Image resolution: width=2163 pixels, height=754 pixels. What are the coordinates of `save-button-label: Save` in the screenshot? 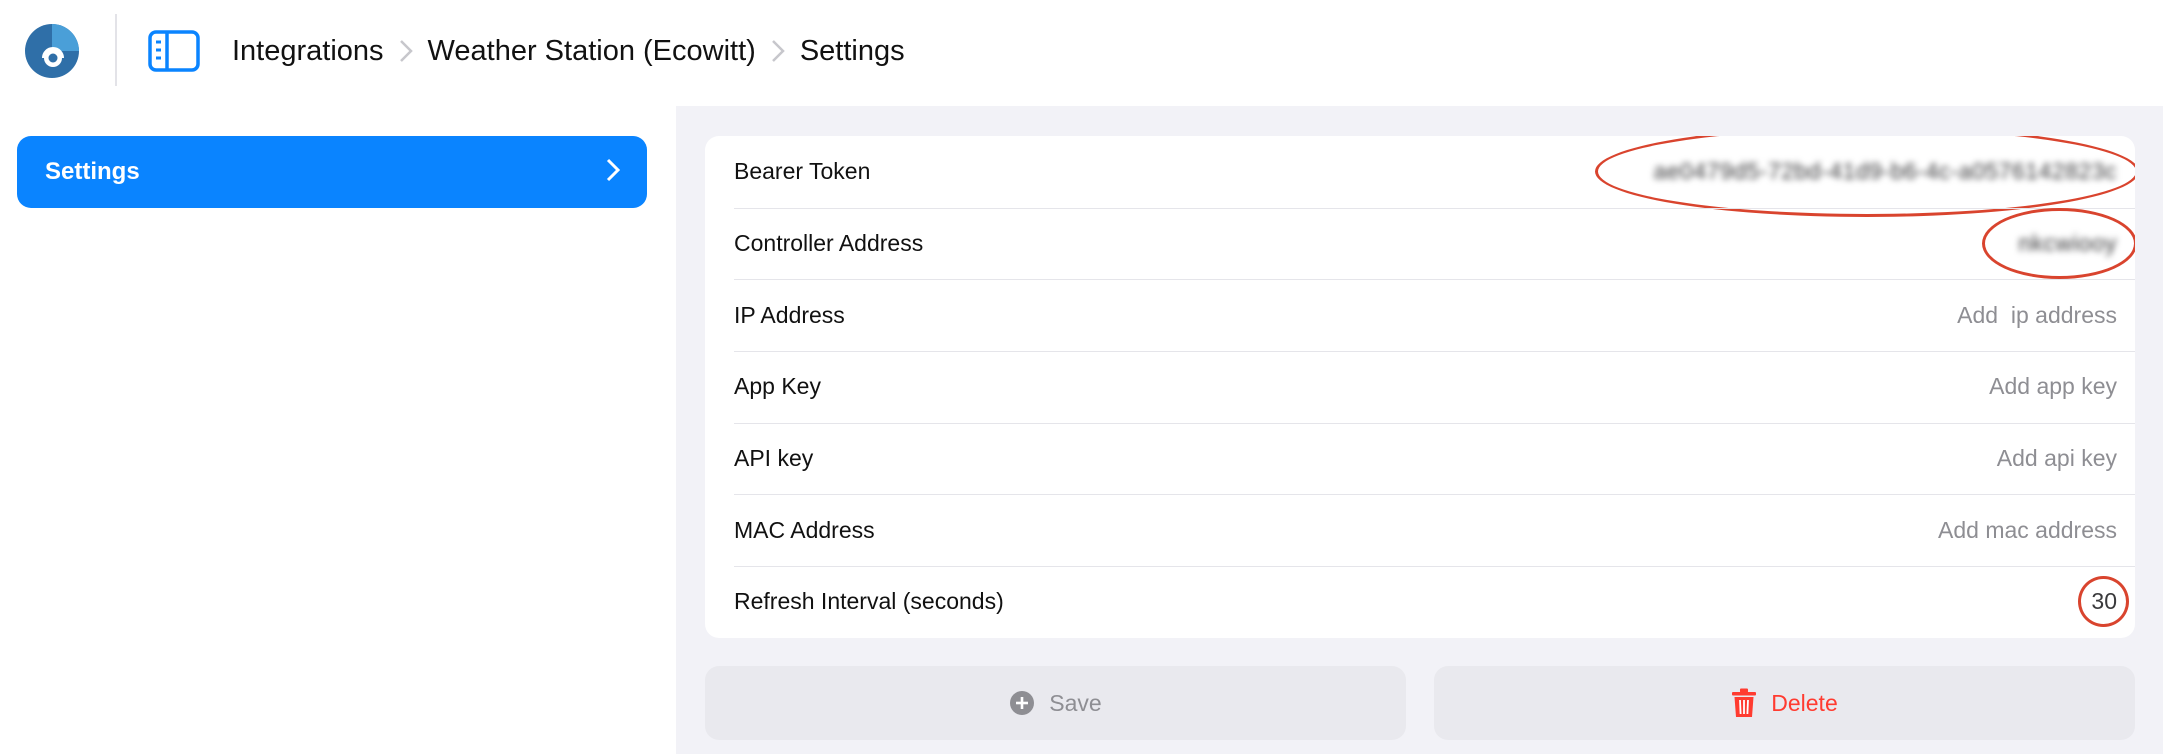 It's located at (1075, 702).